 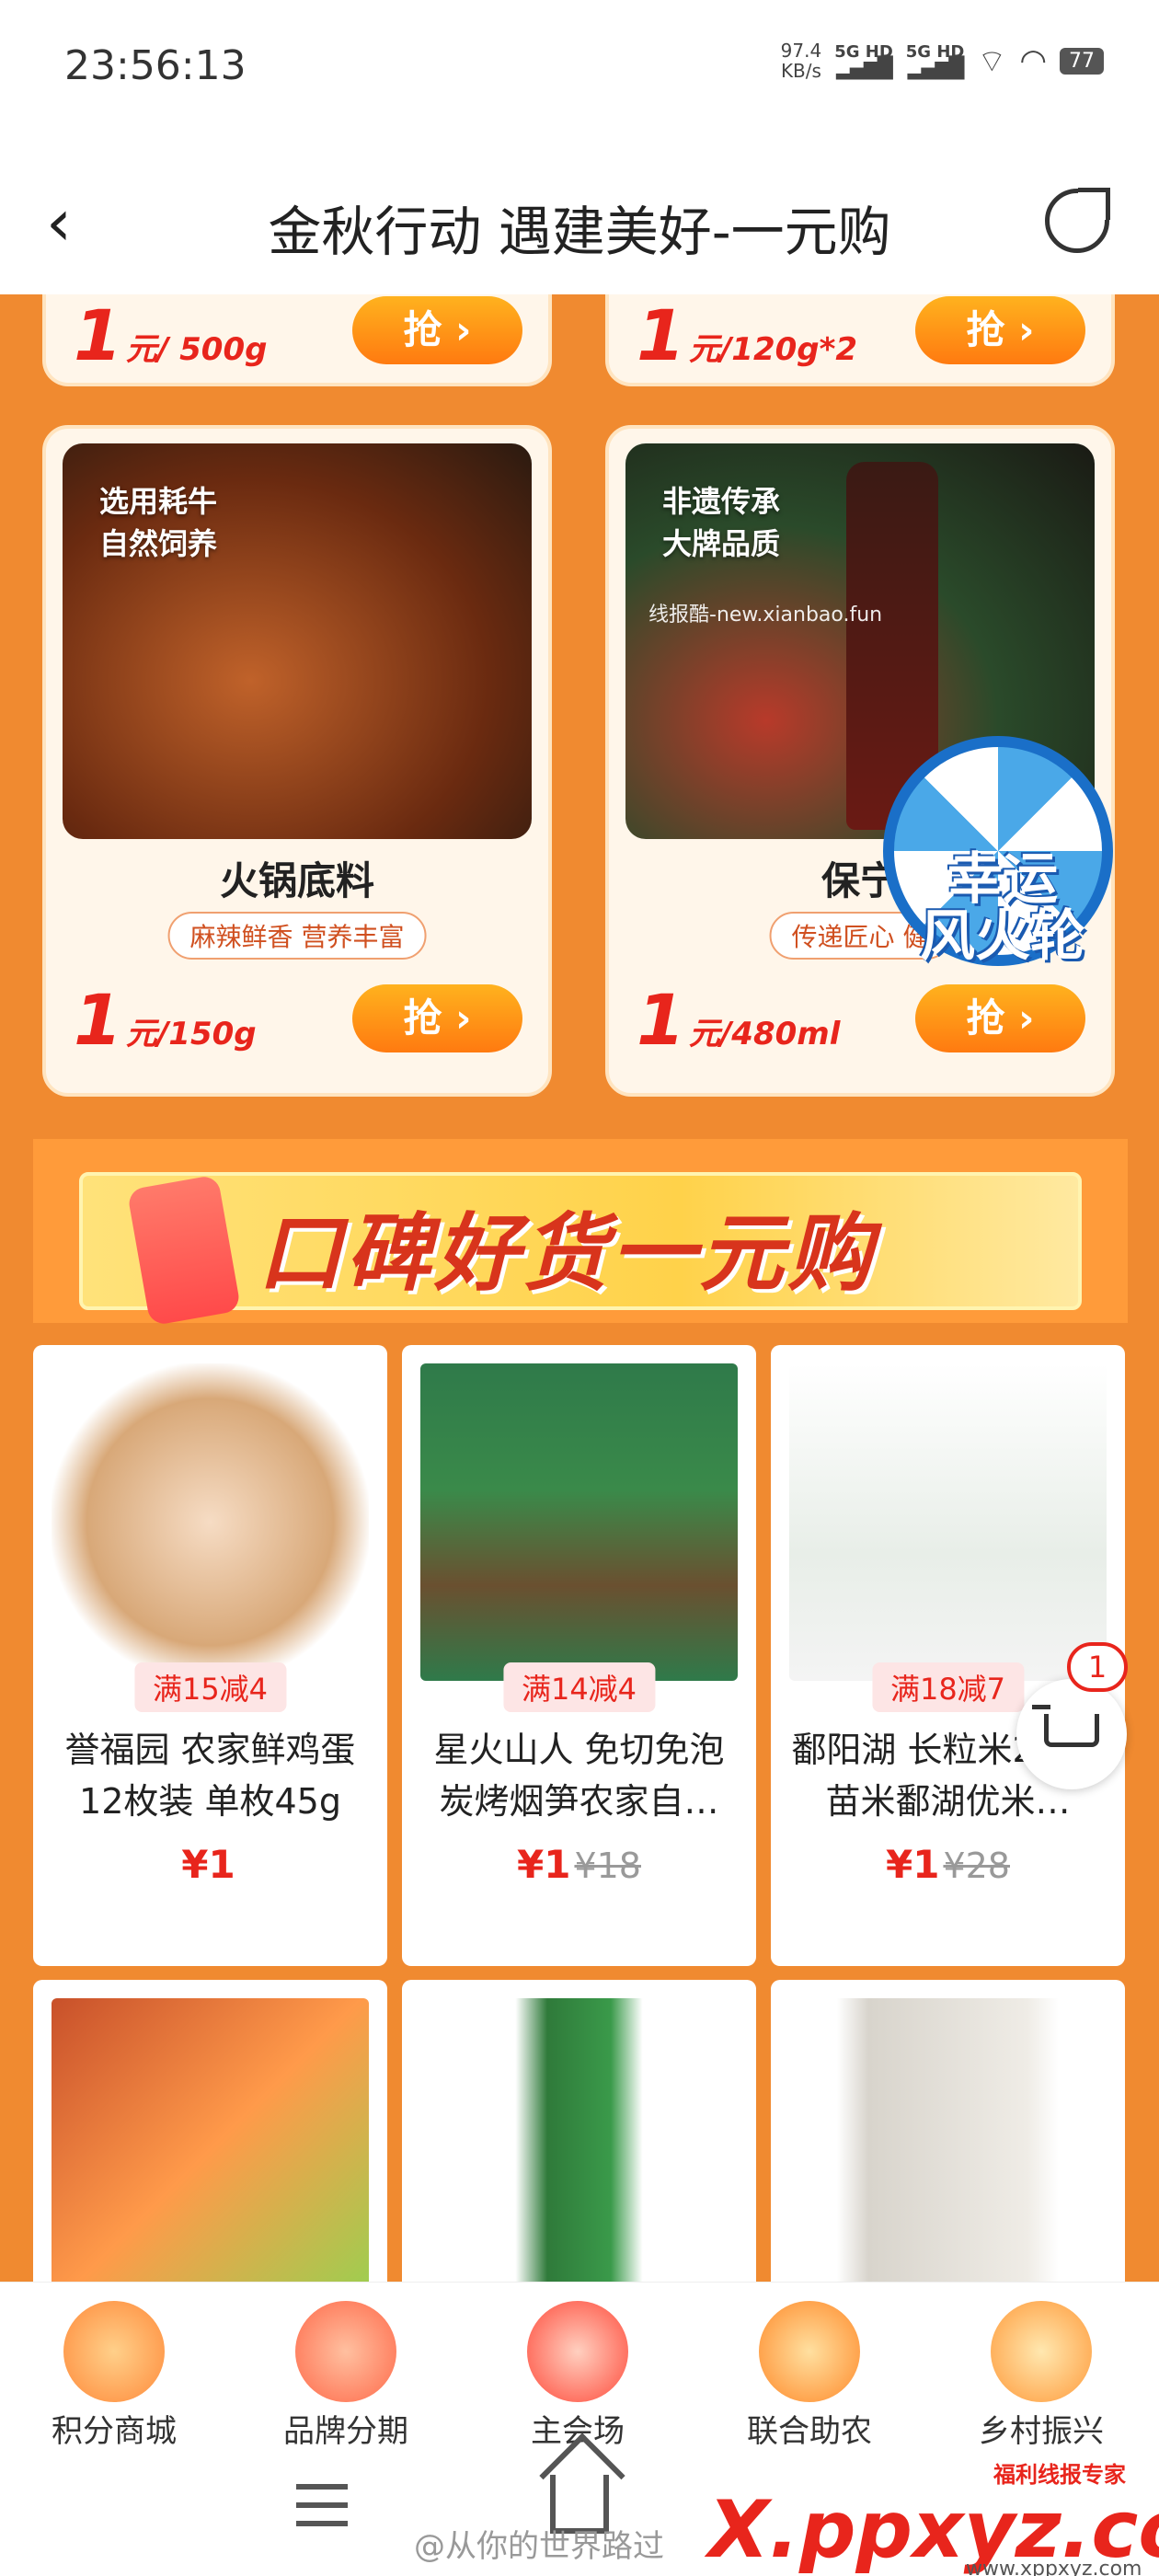 What do you see at coordinates (809, 2351) in the screenshot?
I see `produce-basket-icon` at bounding box center [809, 2351].